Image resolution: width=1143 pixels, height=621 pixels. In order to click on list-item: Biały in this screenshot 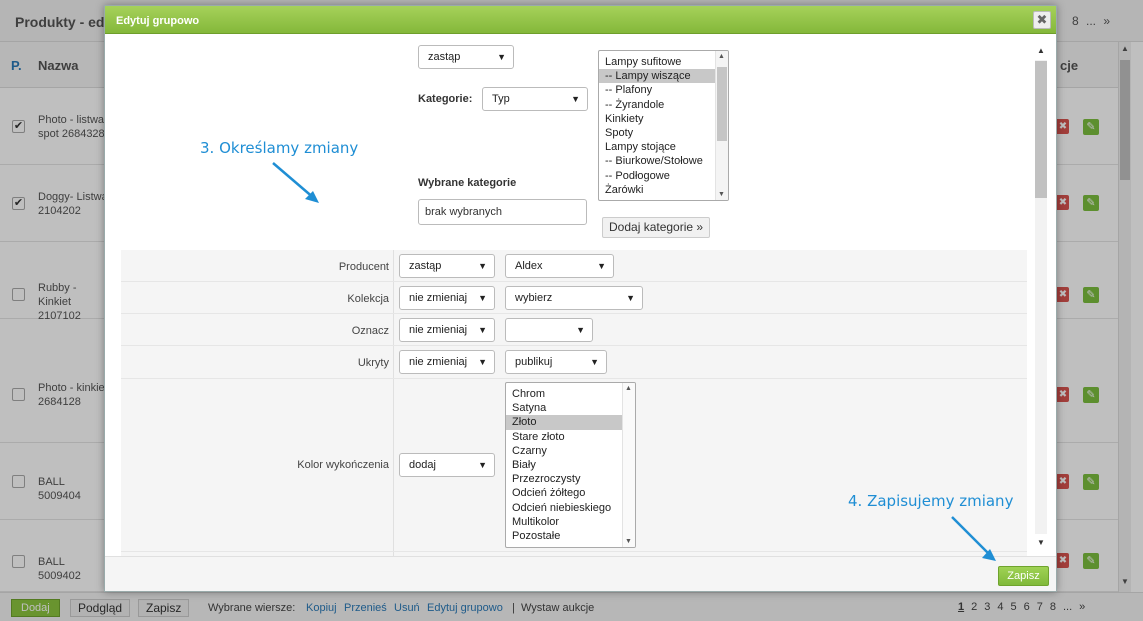, I will do `click(570, 465)`.